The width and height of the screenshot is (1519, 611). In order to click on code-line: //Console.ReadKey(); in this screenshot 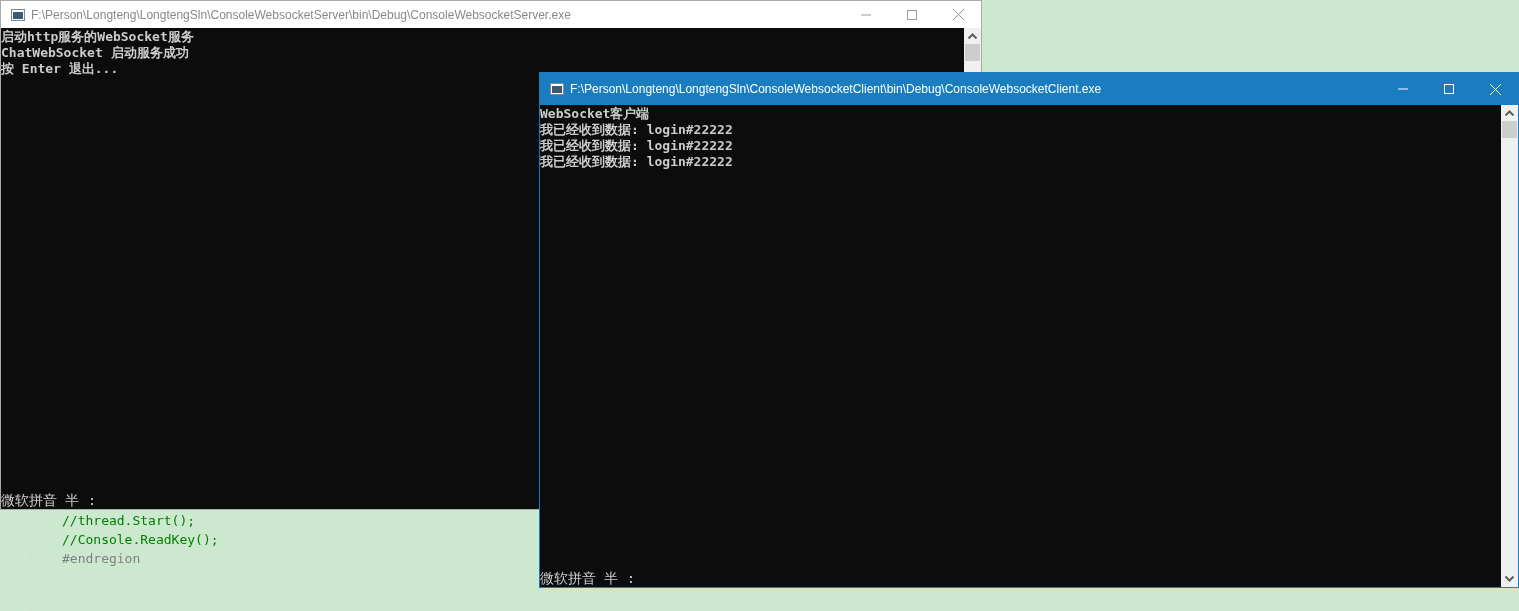, I will do `click(140, 540)`.